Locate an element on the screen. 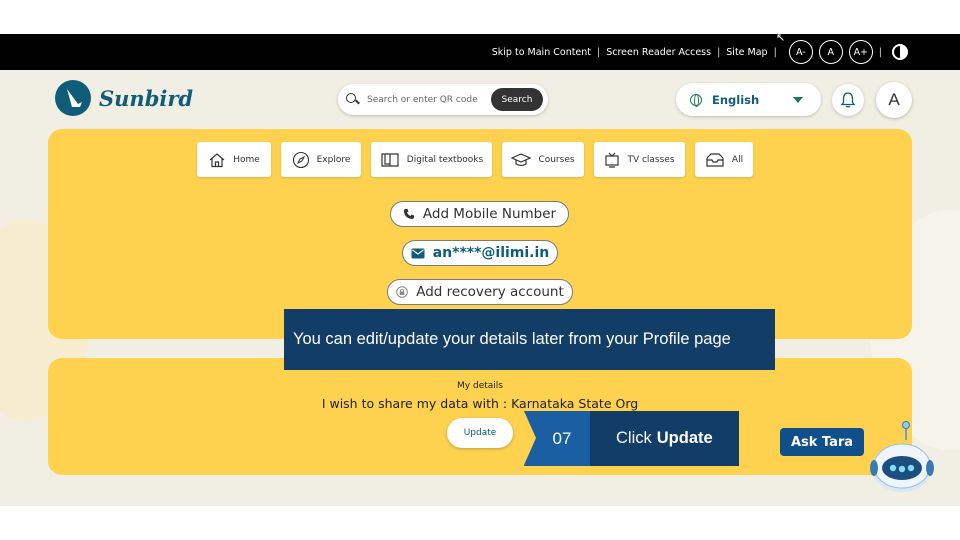 The image size is (960, 540). tab-tv-classes: TV classes is located at coordinates (639, 159).